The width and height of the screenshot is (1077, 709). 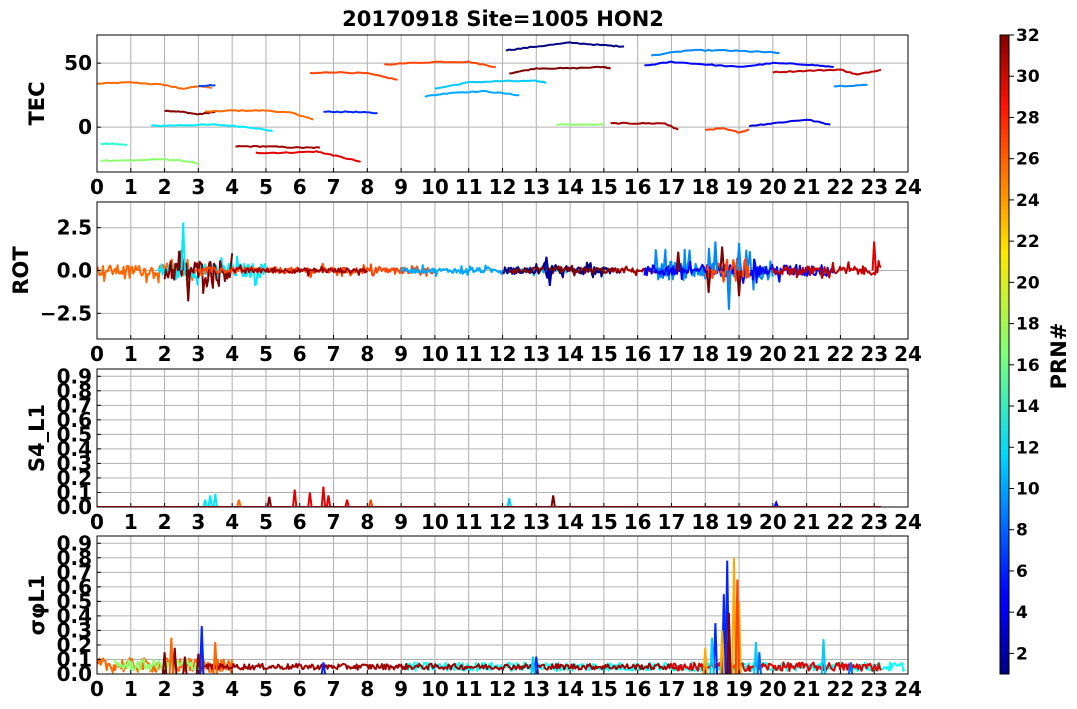 I want to click on y-ticks: 50 0, so click(x=82, y=95).